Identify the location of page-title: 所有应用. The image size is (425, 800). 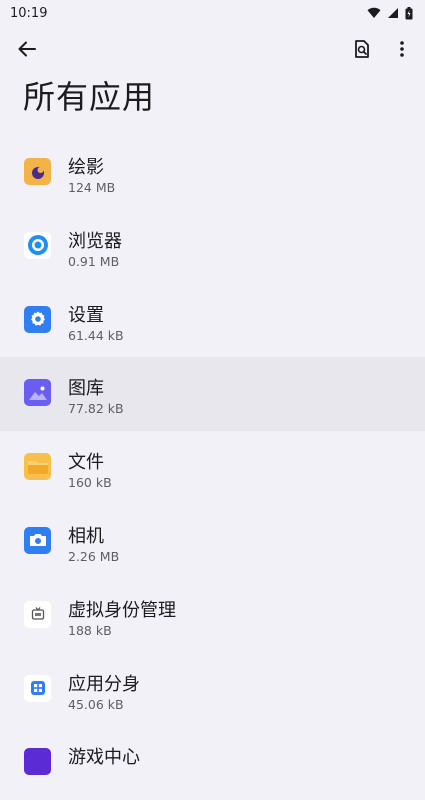
(89, 97).